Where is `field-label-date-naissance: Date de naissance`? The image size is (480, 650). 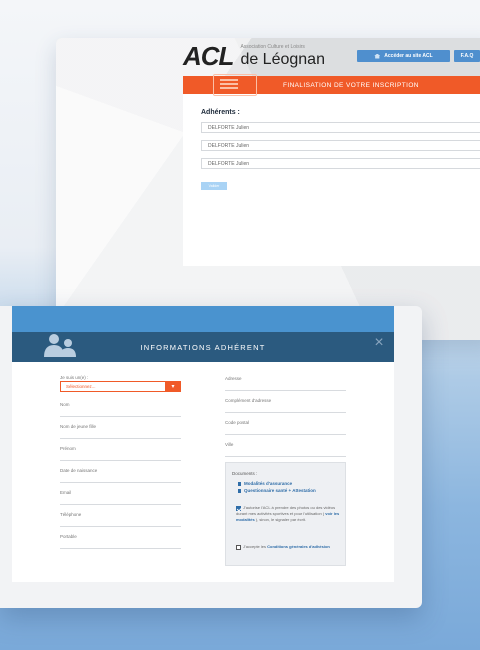
field-label-date-naissance: Date de naissance is located at coordinates (79, 470).